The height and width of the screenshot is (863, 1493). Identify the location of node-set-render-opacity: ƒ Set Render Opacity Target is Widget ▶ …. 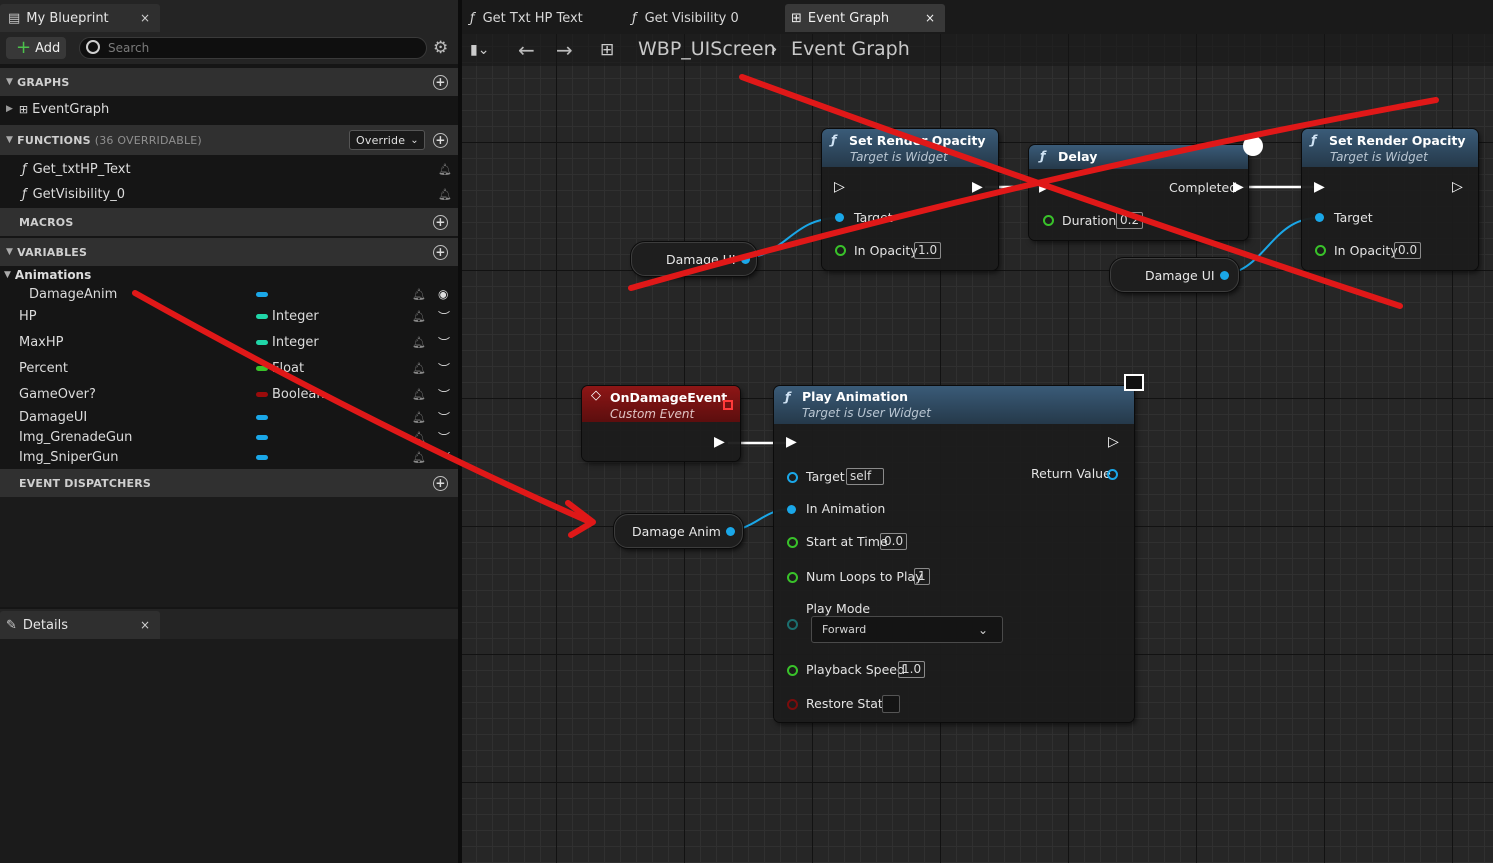
(1390, 199).